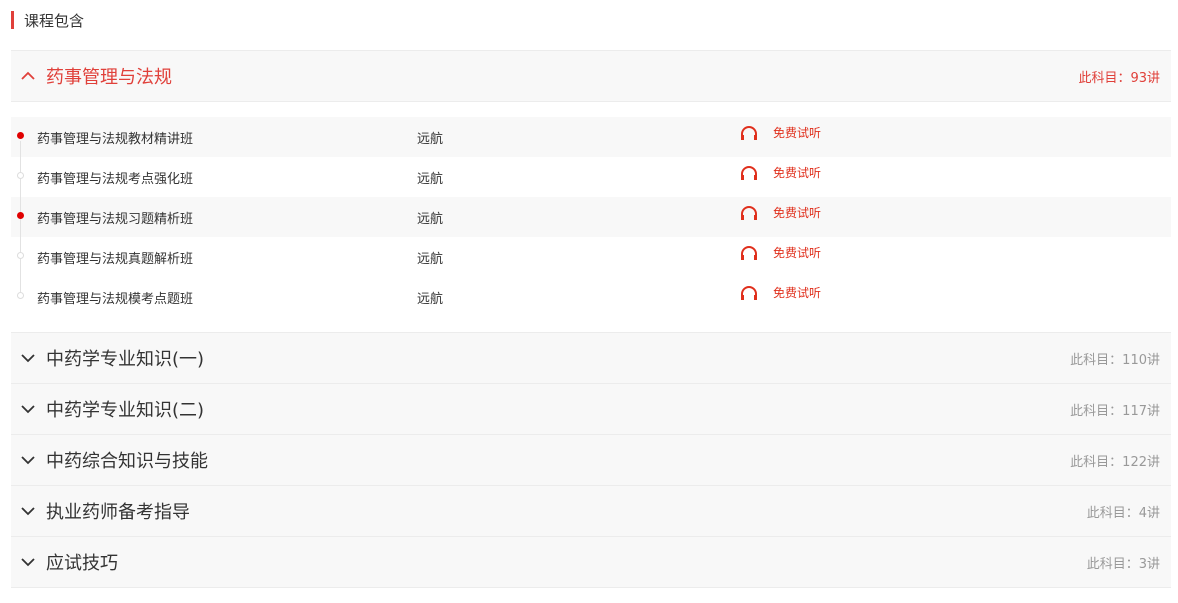 This screenshot has width=1178, height=603. What do you see at coordinates (591, 409) in the screenshot?
I see `subject-header-2: 中药学专业知识(二) 此科目：117讲` at bounding box center [591, 409].